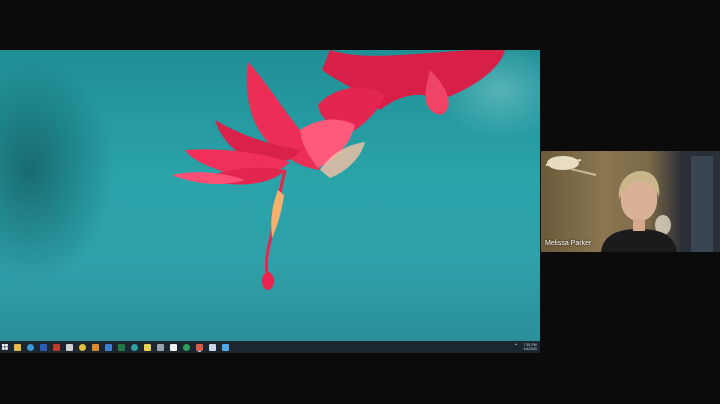 Image resolution: width=720 pixels, height=404 pixels. What do you see at coordinates (225, 347) in the screenshot?
I see `app-lightblue-icon` at bounding box center [225, 347].